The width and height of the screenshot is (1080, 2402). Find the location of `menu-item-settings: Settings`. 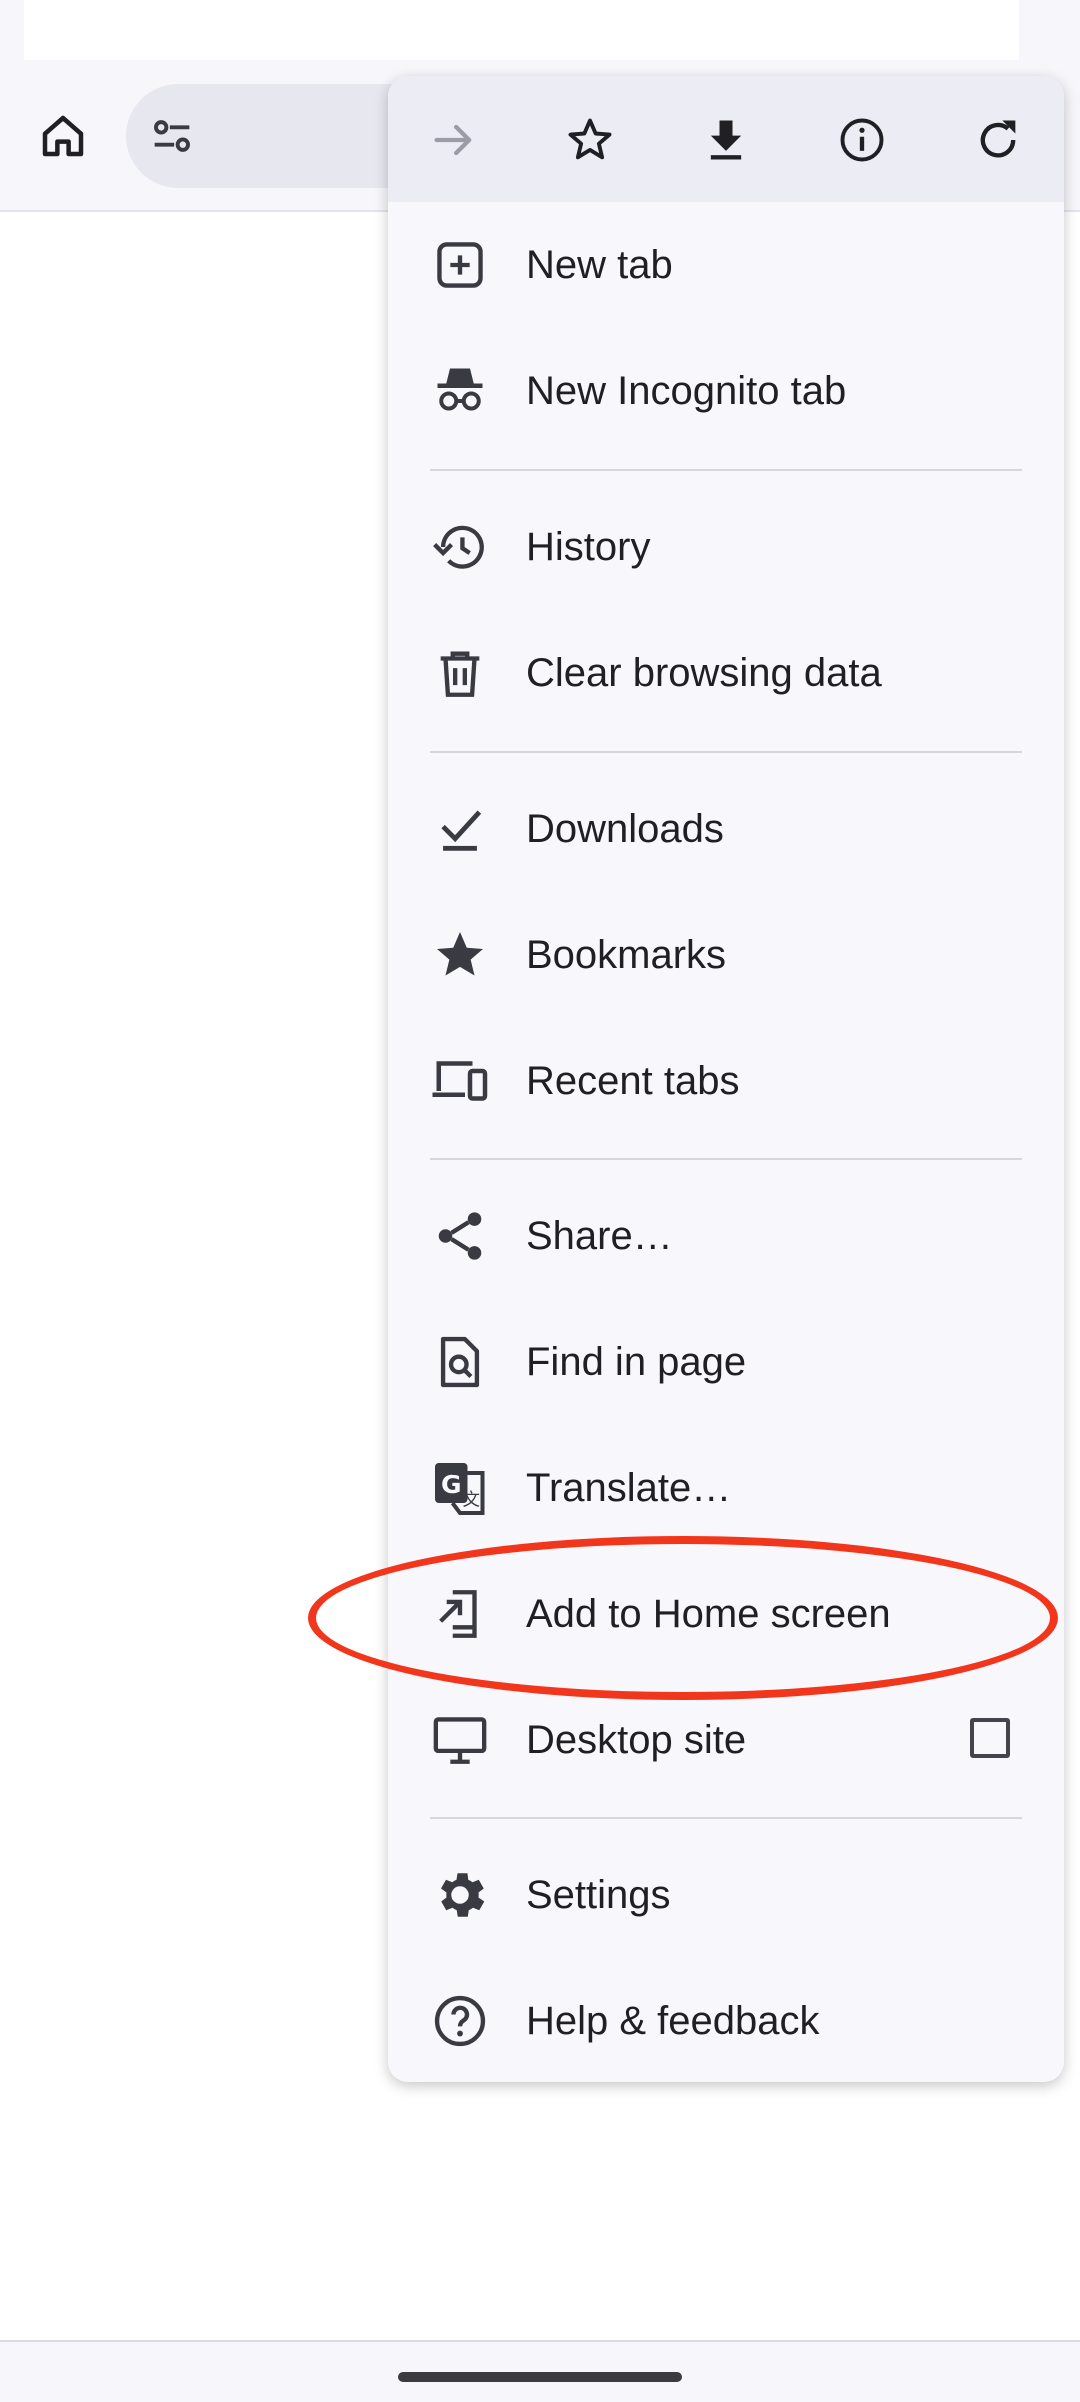

menu-item-settings: Settings is located at coordinates (726, 1895).